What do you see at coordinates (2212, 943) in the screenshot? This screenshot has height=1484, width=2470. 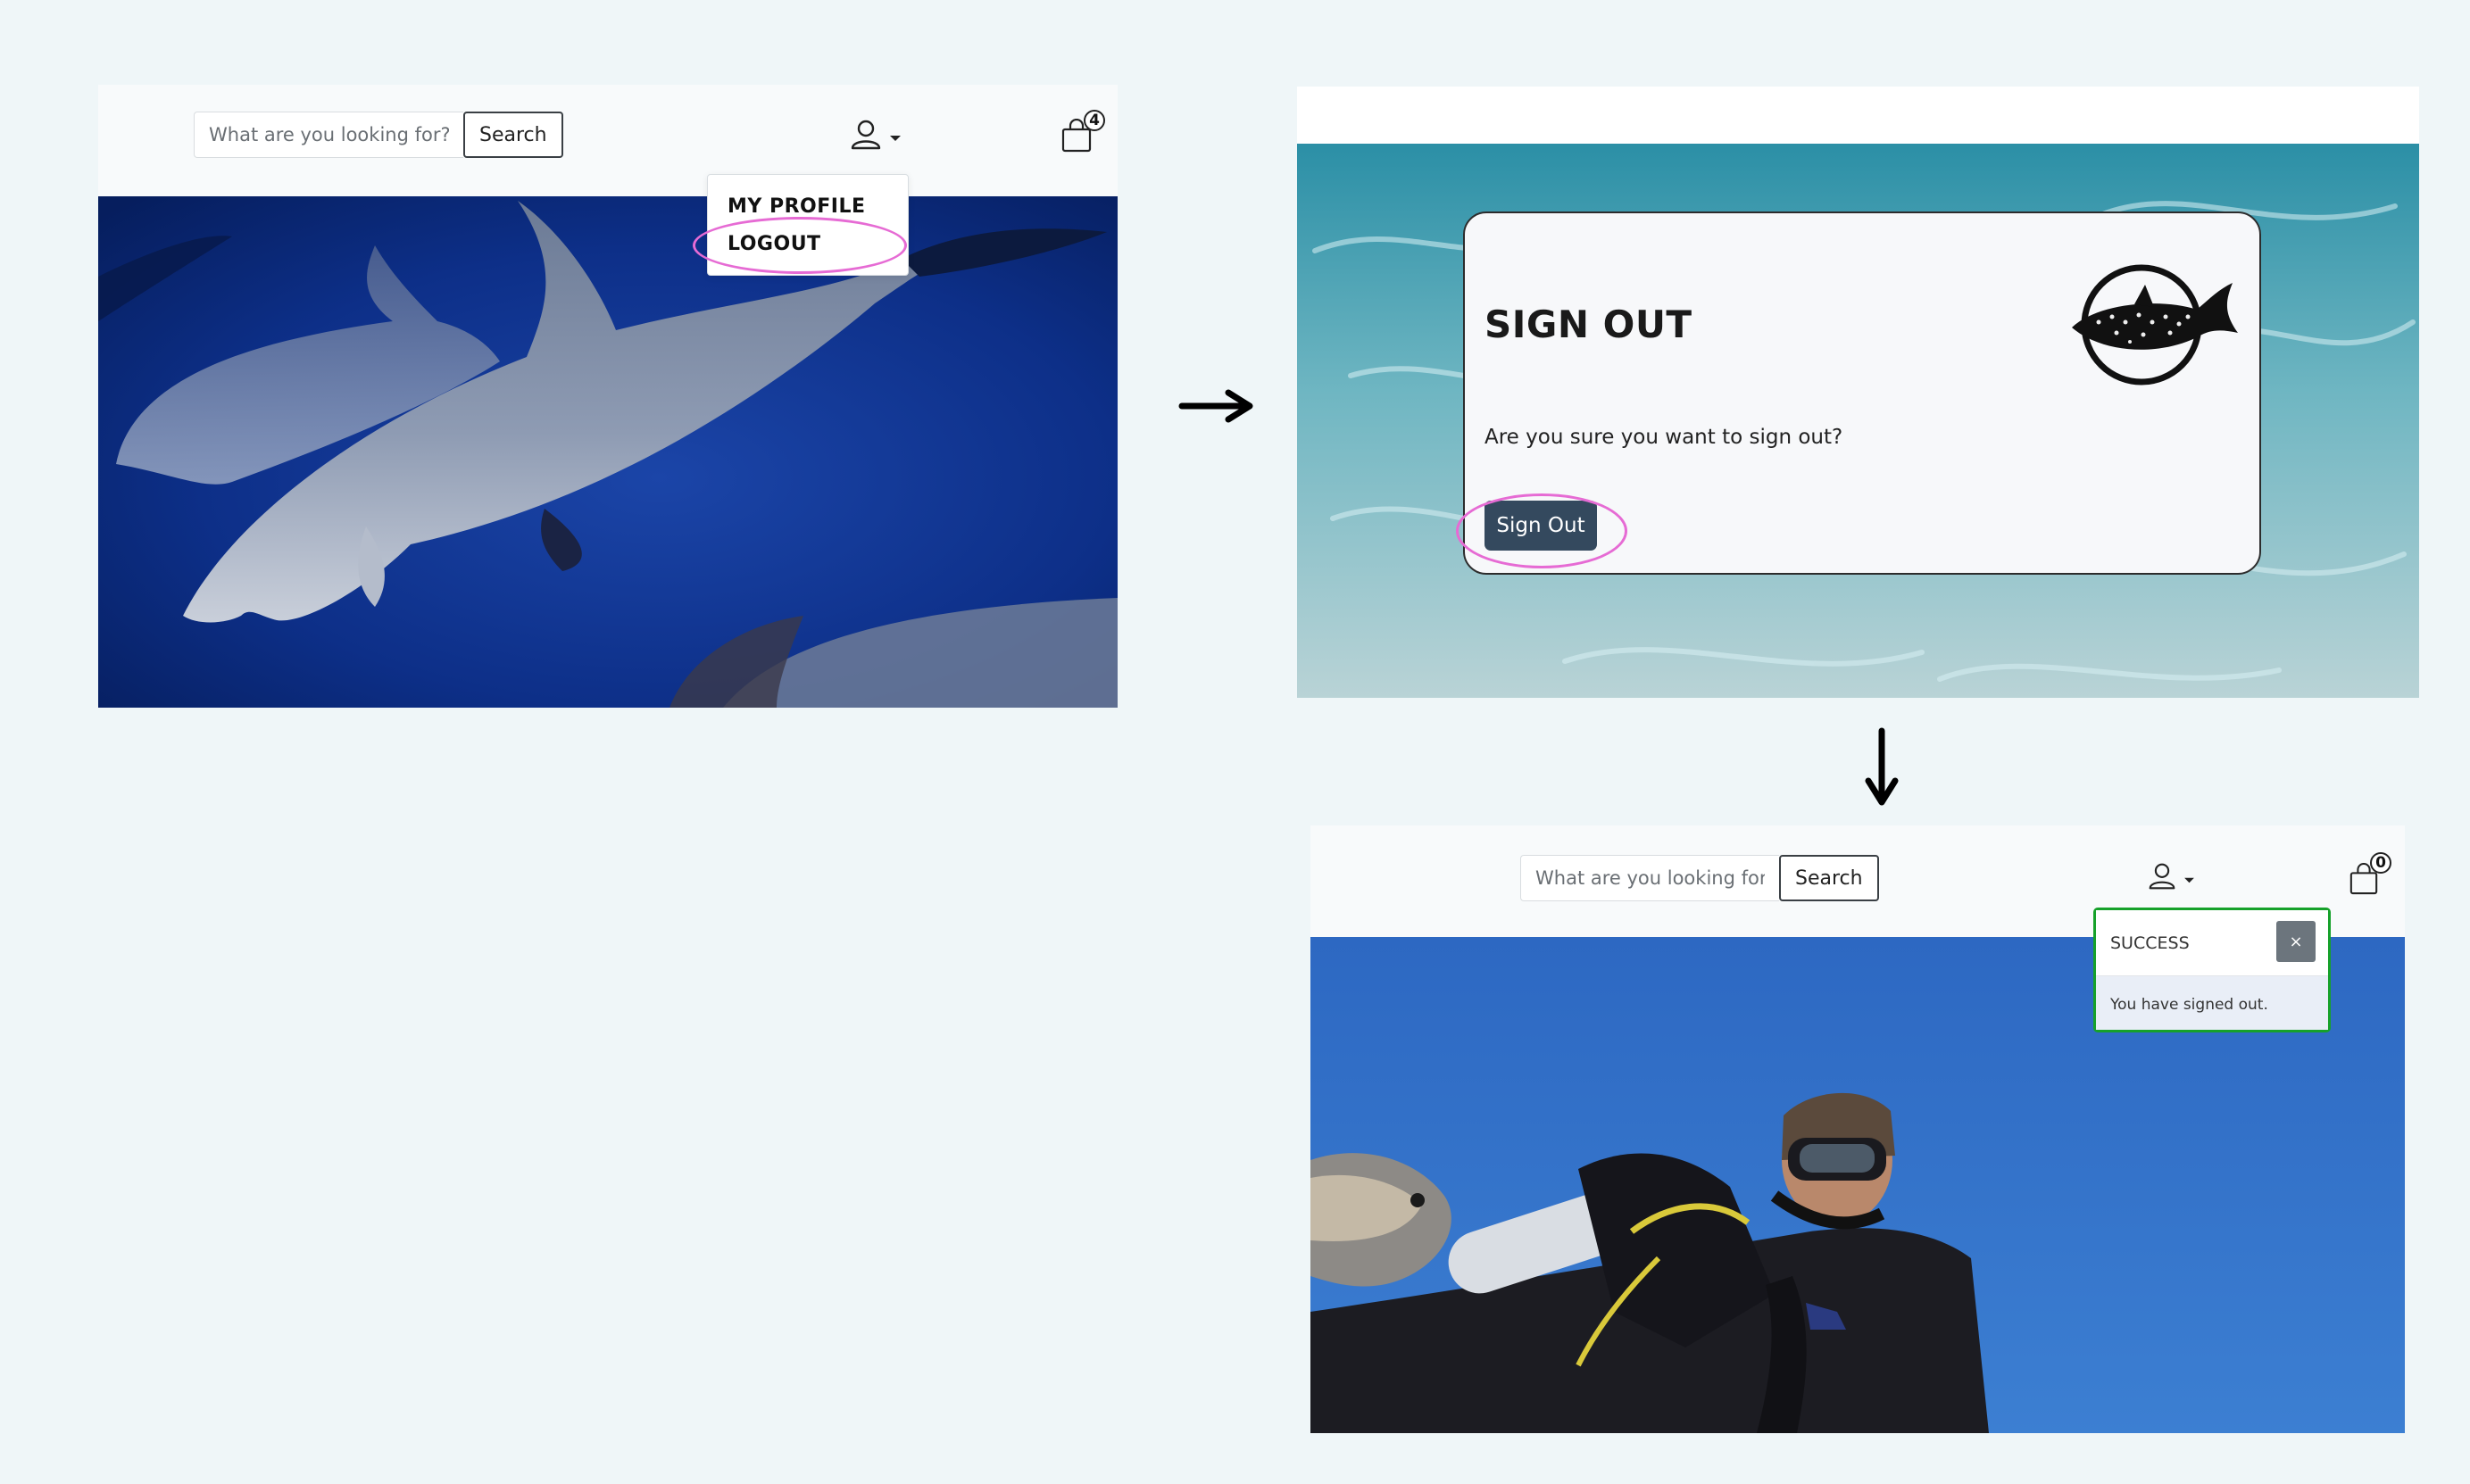 I see `toast-header: SUCCESS ×` at bounding box center [2212, 943].